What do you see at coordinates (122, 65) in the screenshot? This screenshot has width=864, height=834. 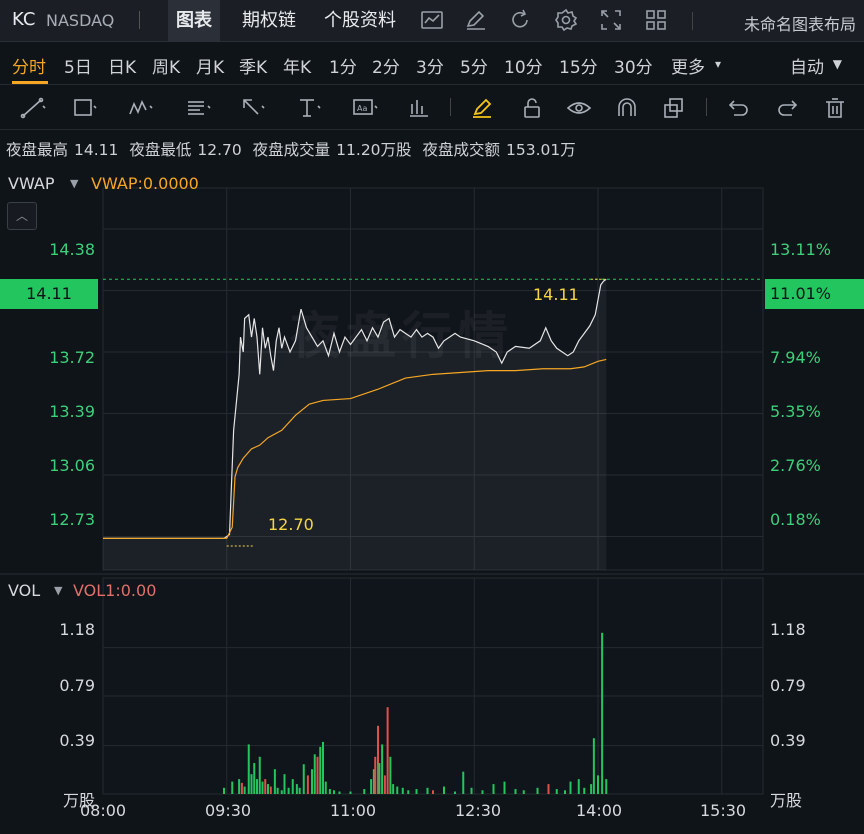 I see `period-daily: 日K` at bounding box center [122, 65].